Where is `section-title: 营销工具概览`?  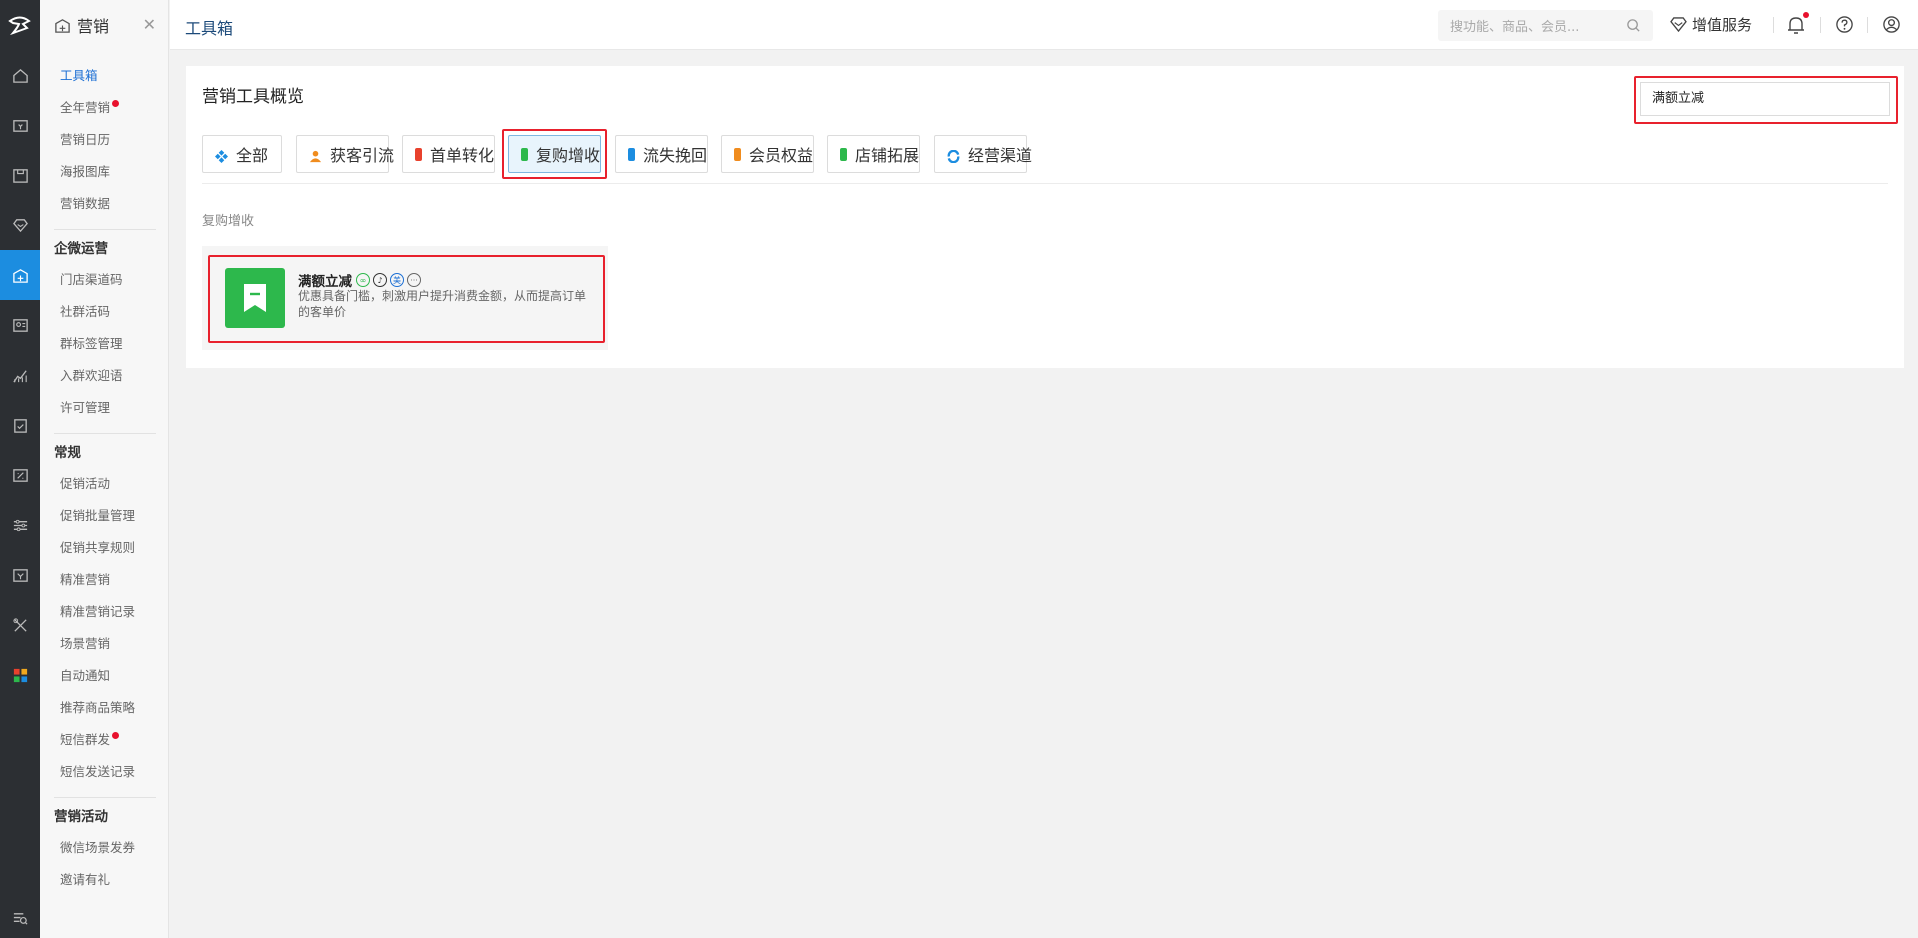
section-title: 营销工具概览 is located at coordinates (253, 97).